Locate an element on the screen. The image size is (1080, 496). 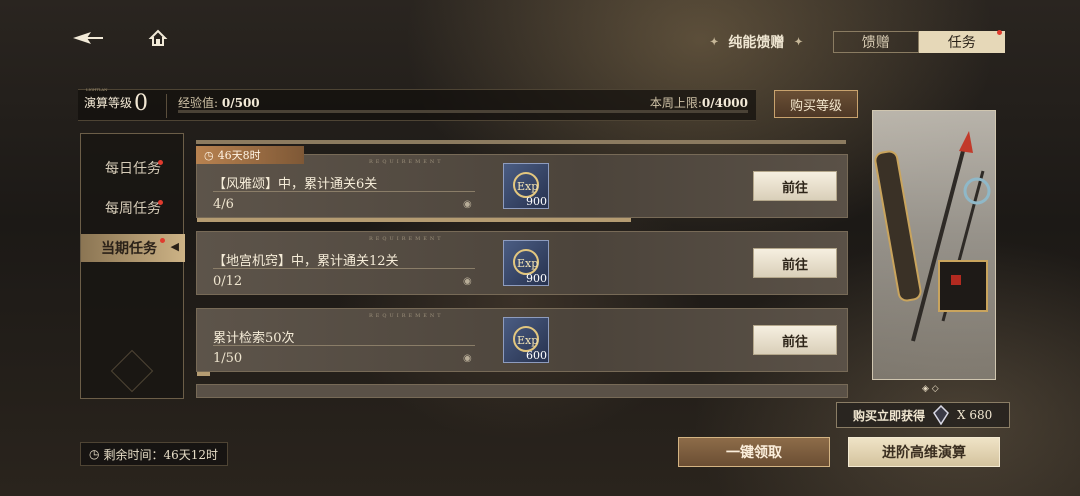
chevron-left-icon: ◀ is located at coordinates (174, 246).